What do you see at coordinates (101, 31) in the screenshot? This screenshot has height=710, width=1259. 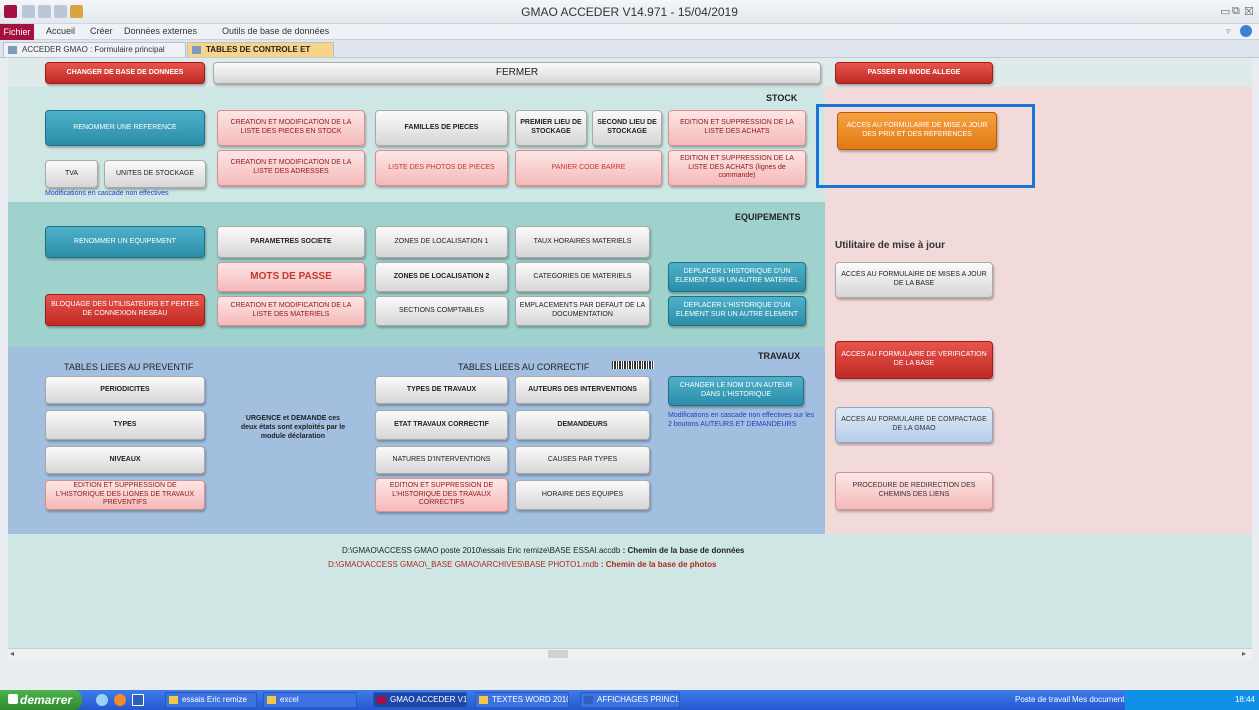 I see `tab-creer: Créer` at bounding box center [101, 31].